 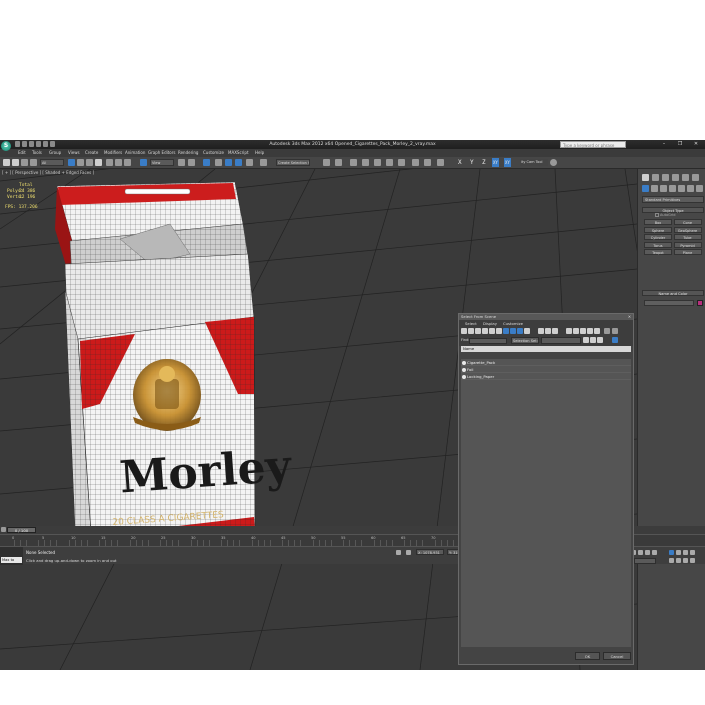 What do you see at coordinates (687, 222) in the screenshot?
I see `cone-button: Cone` at bounding box center [687, 222].